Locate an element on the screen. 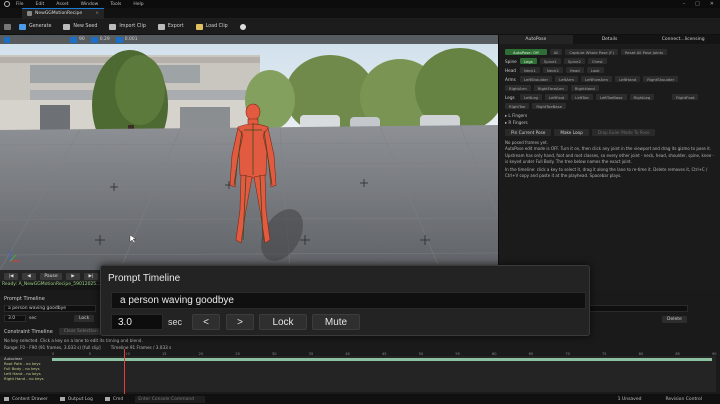 This screenshot has width=720, height=404. small-prompt-input: a person waving goodbye is located at coordinates (50, 308).